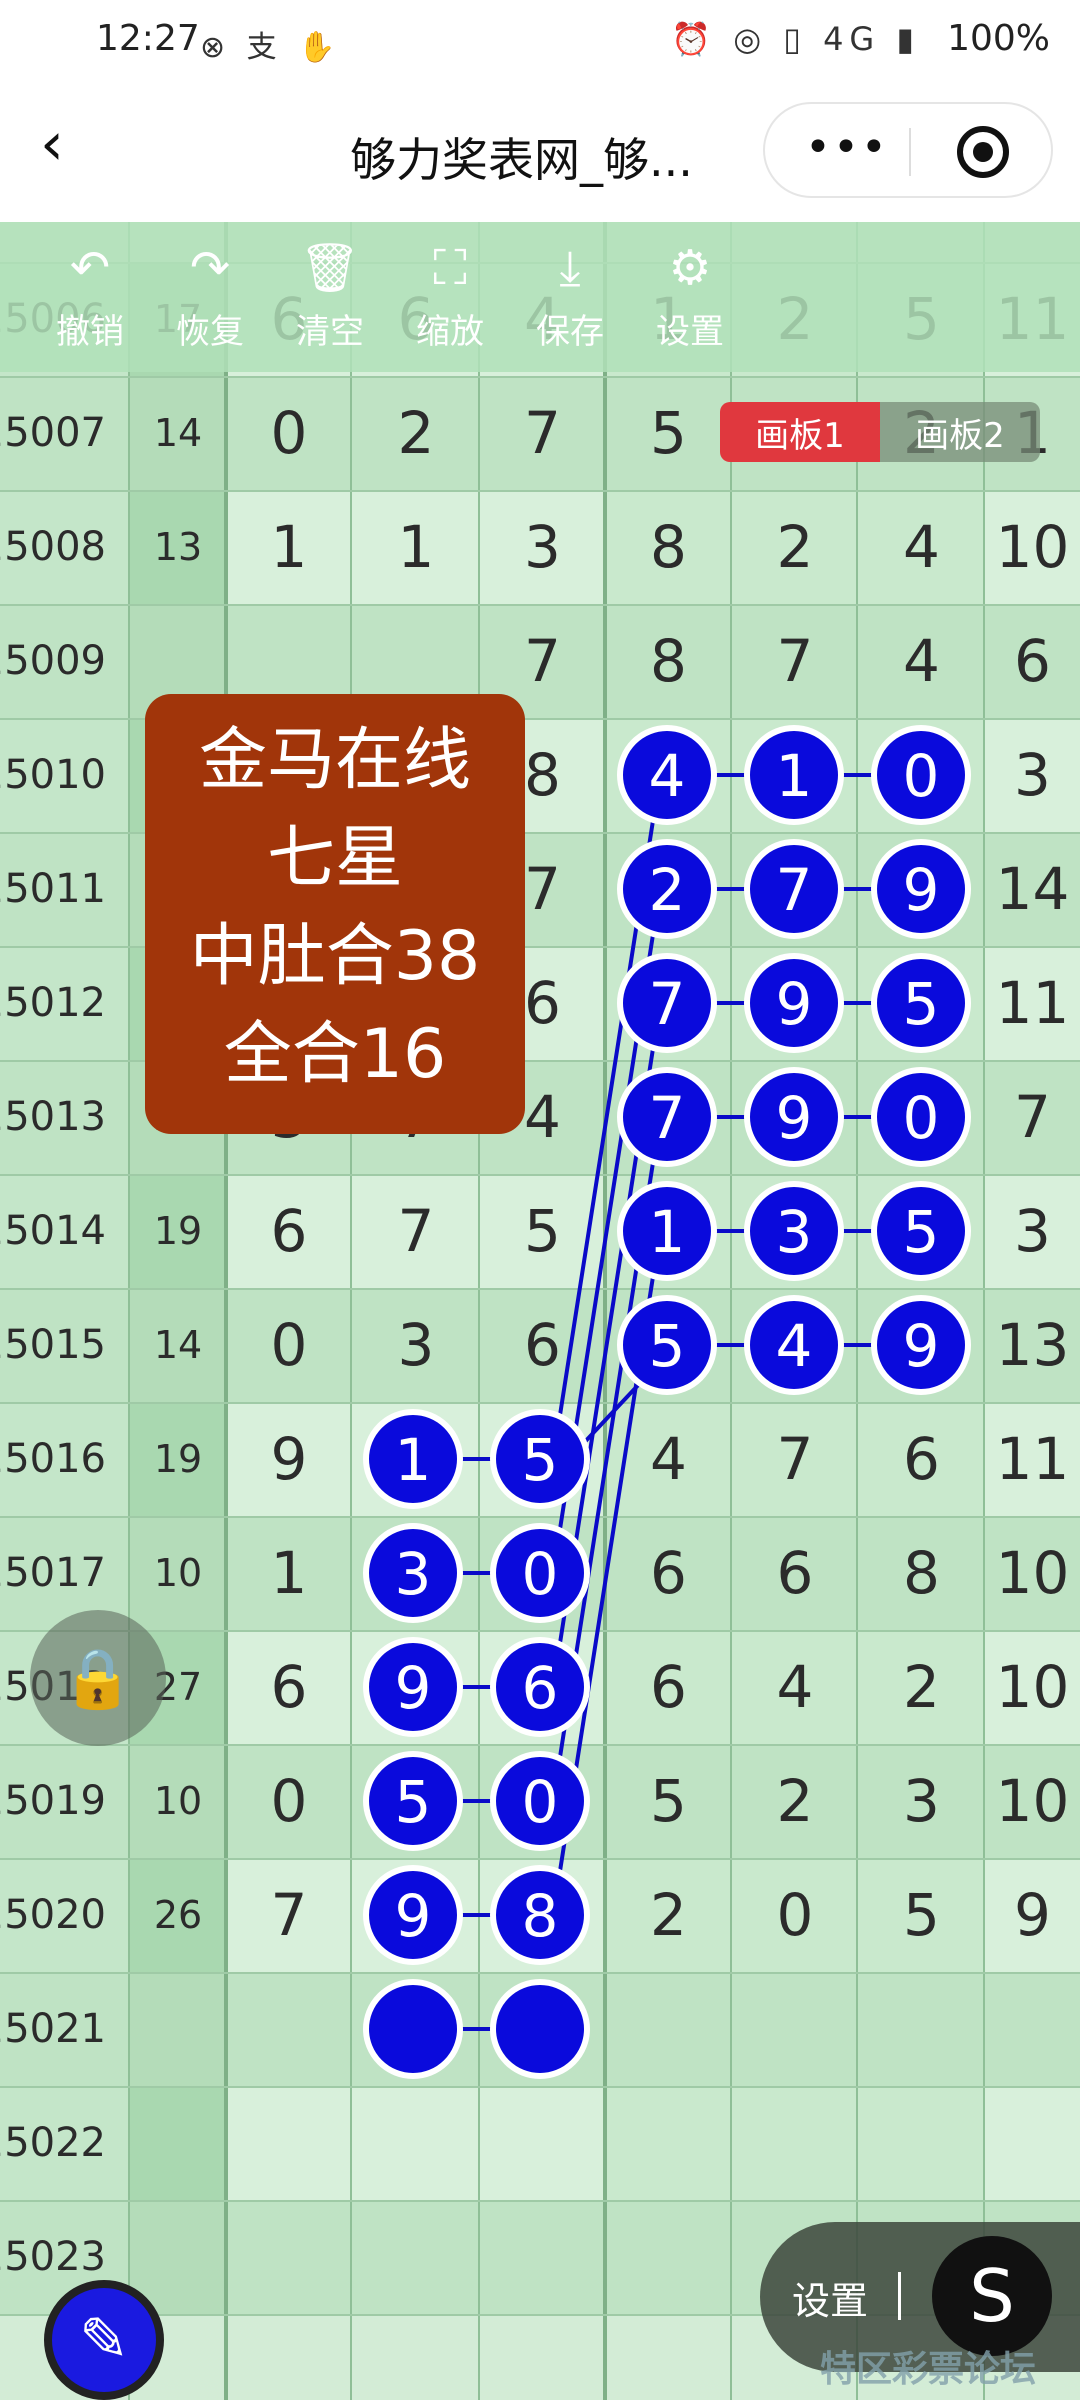  What do you see at coordinates (983, 152) in the screenshot?
I see `close-target-icon` at bounding box center [983, 152].